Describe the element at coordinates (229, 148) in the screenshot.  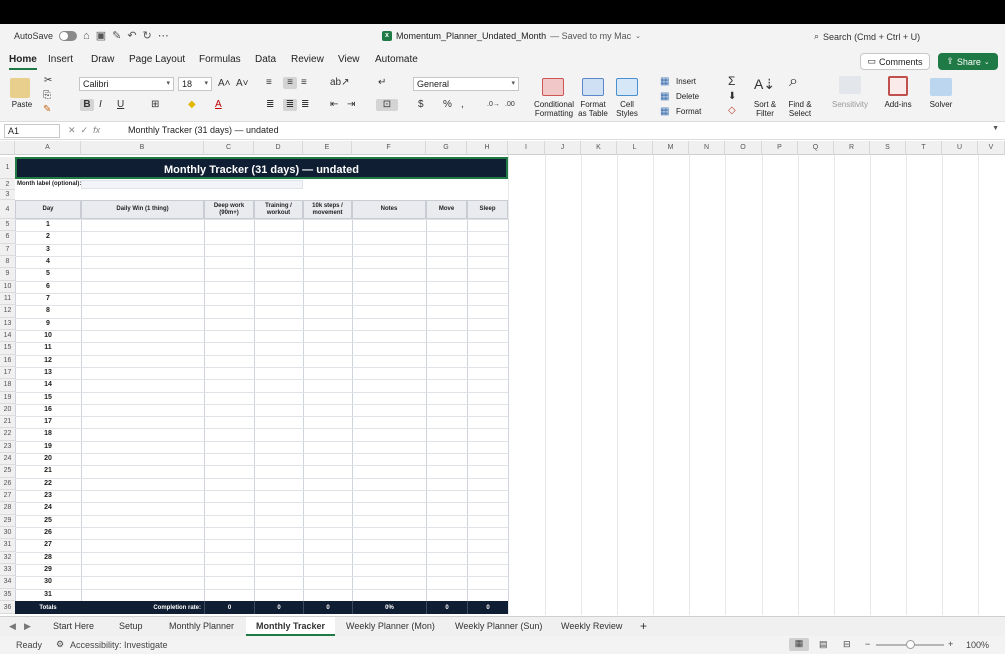
I see `column-header: C` at that location.